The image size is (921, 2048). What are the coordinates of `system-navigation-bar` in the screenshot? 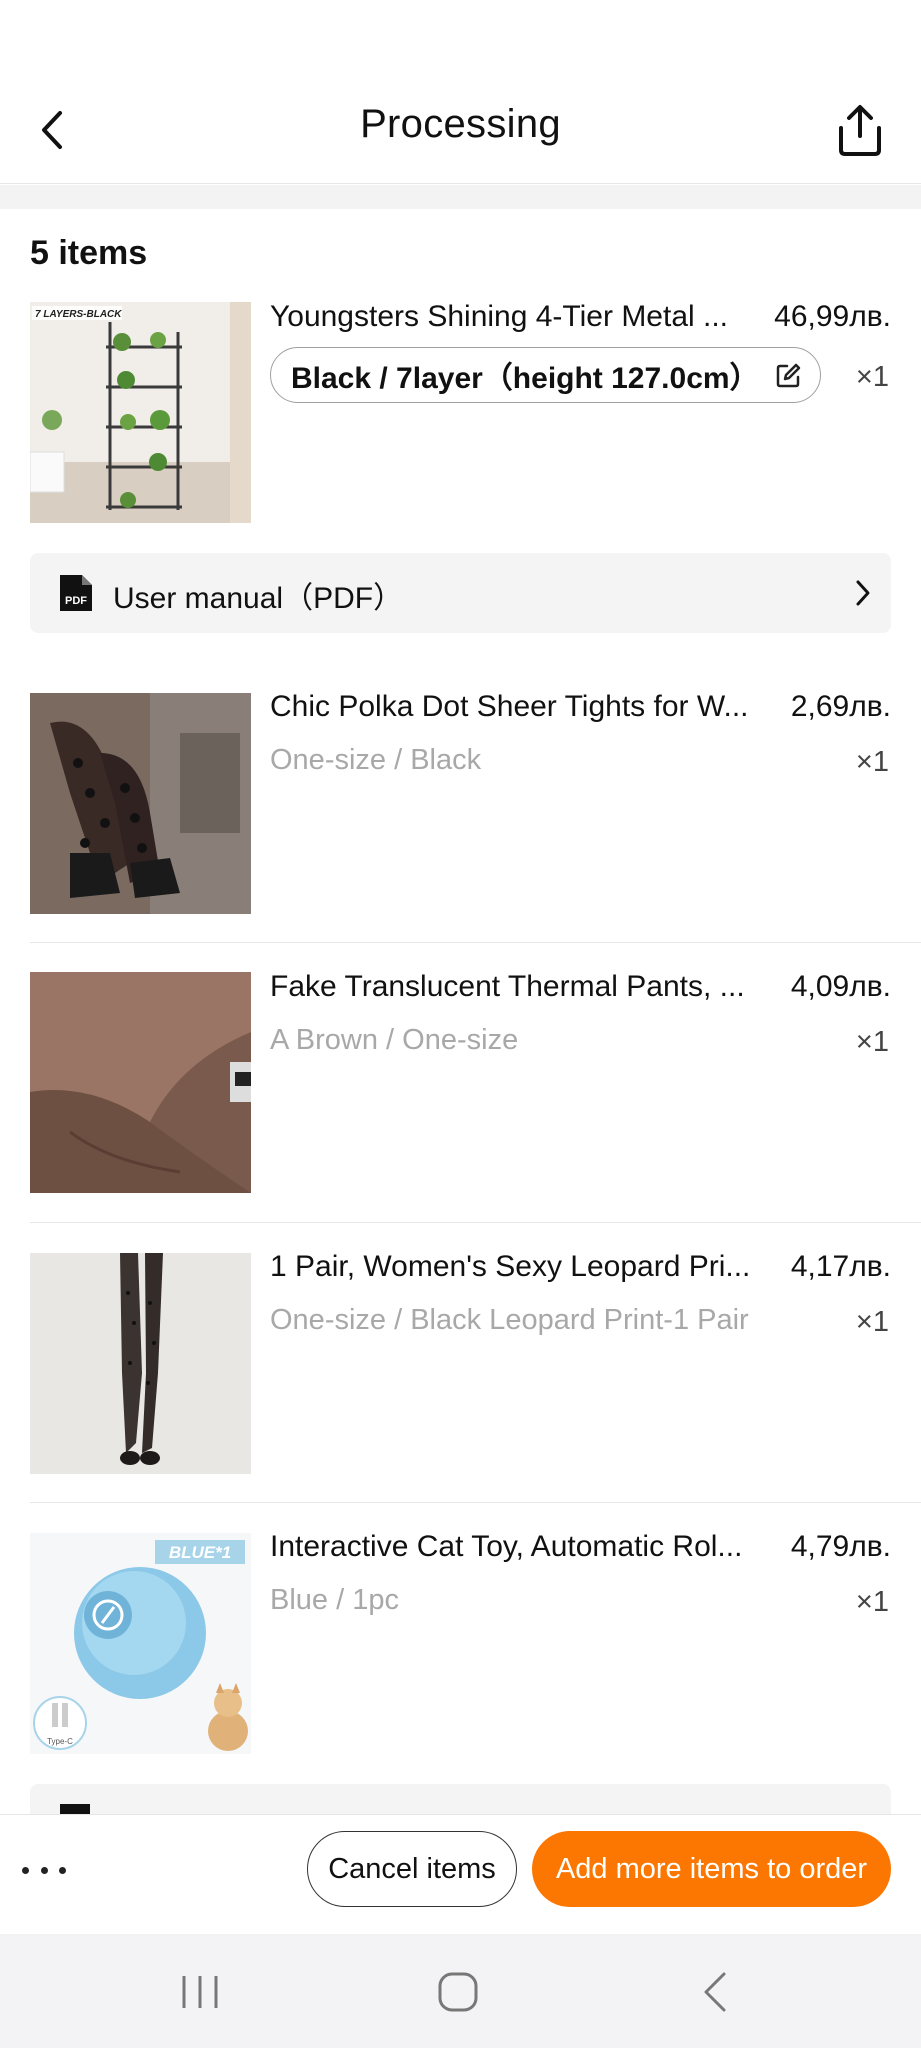 It's located at (460, 1991).